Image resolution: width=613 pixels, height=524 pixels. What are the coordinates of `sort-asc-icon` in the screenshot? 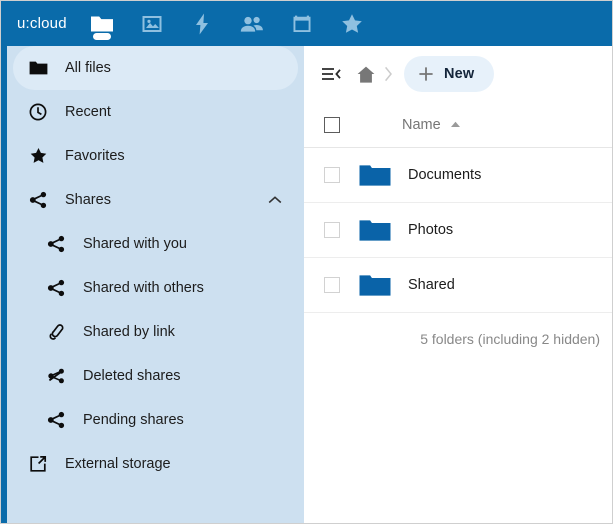 It's located at (455, 124).